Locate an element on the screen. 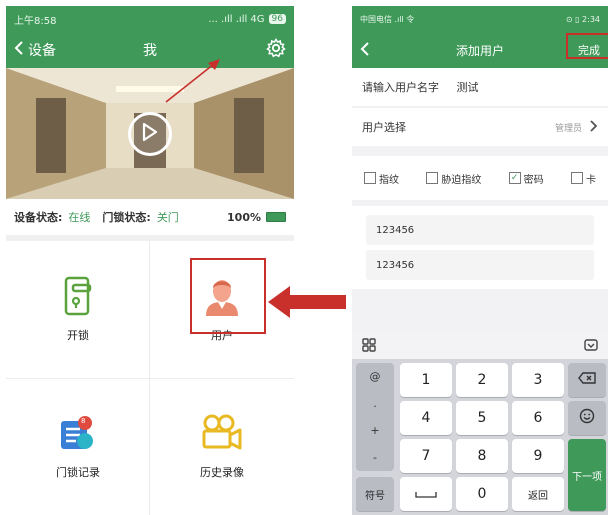  password-confirm-input: 123456 is located at coordinates (480, 265).